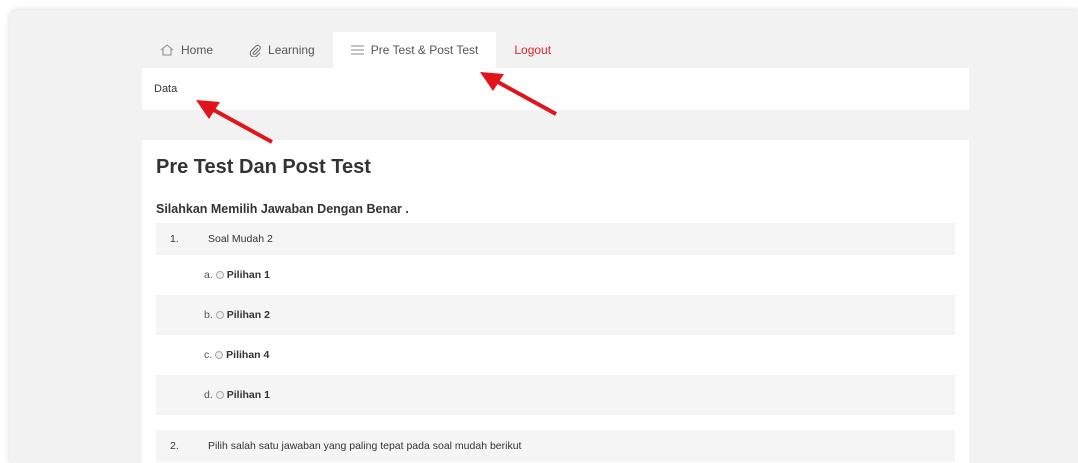 This screenshot has height=463, width=1078. I want to click on option-letter: d., so click(208, 395).